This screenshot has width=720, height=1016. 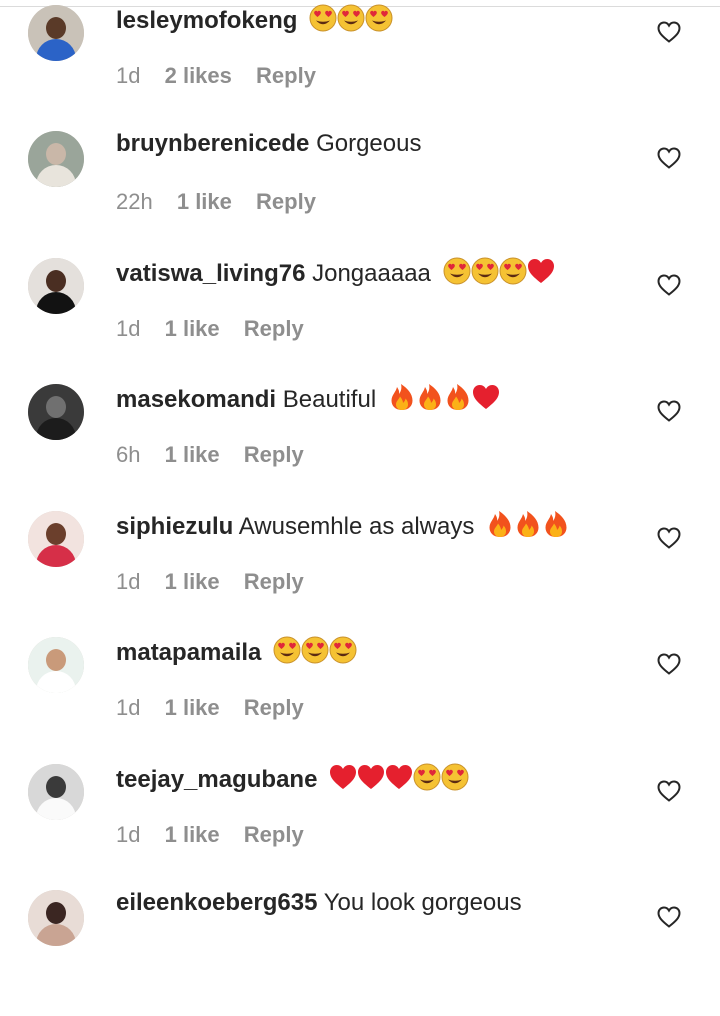 I want to click on comment-time: 6h, so click(x=128, y=454).